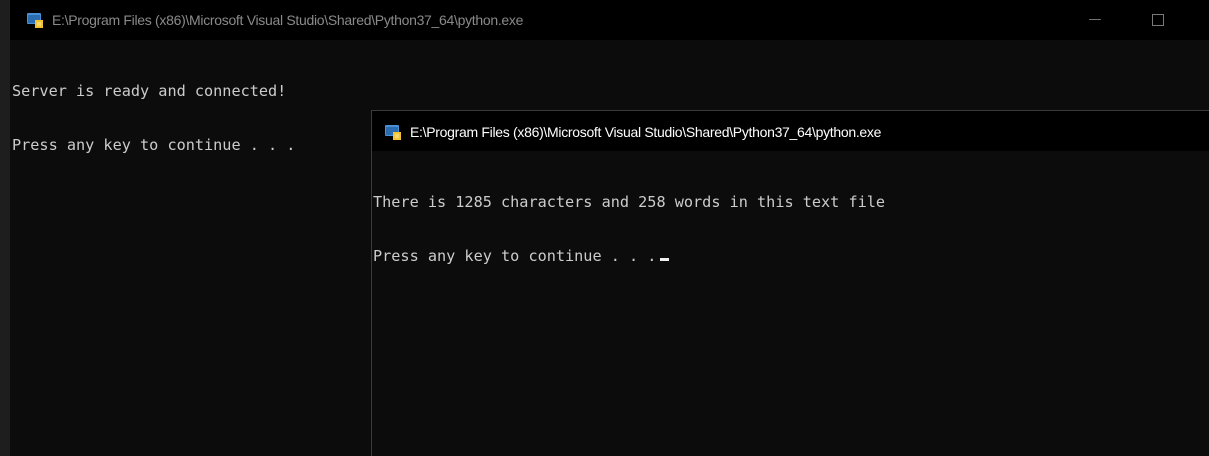  Describe the element at coordinates (149, 91) in the screenshot. I see `console-line: Server is ready and connected!` at that location.